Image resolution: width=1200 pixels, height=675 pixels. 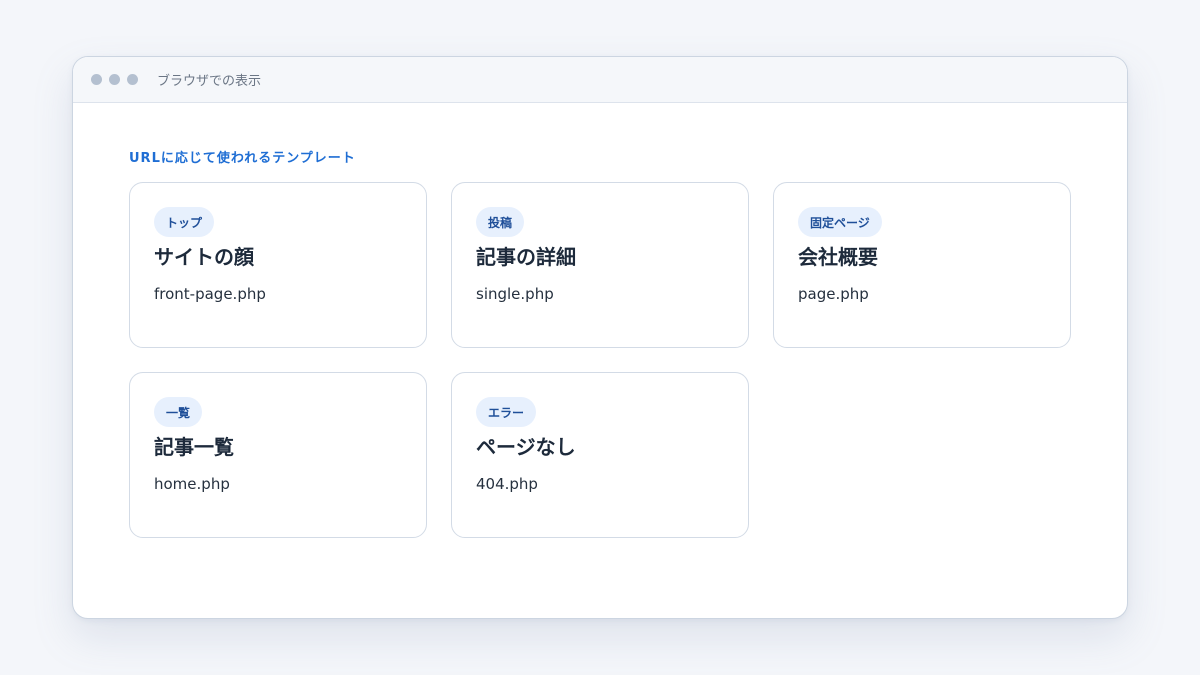 What do you see at coordinates (278, 265) in the screenshot?
I see `template-card-front-page: トップ サイトの顔 front-page.php` at bounding box center [278, 265].